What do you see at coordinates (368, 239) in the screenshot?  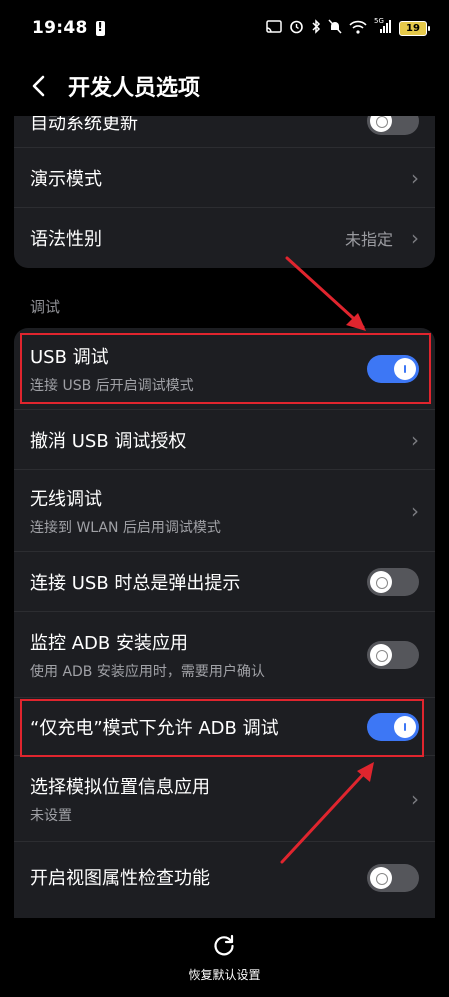 I see `row-value: 未指定` at bounding box center [368, 239].